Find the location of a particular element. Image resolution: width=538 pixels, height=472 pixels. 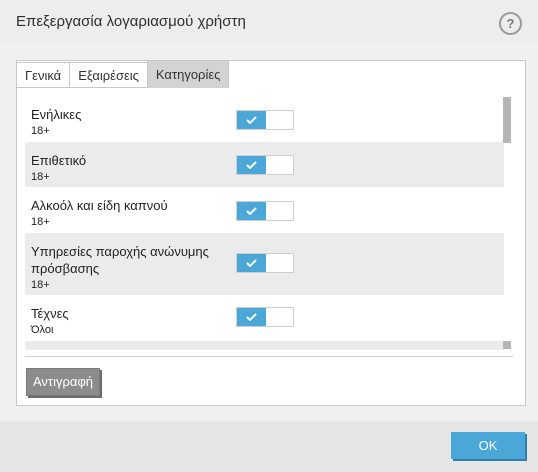

list-item: Ενήλικες 18+ is located at coordinates (264, 119).